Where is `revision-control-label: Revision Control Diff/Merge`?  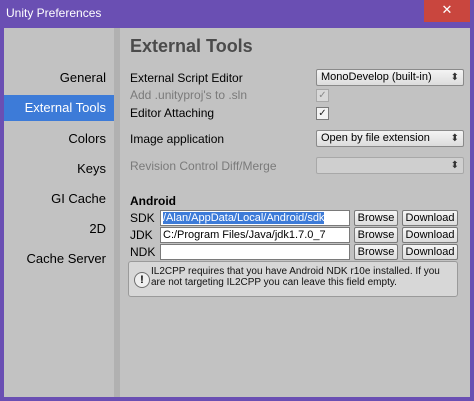
revision-control-label: Revision Control Diff/Merge is located at coordinates (203, 166).